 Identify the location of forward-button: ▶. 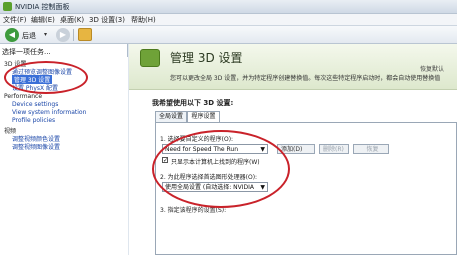
(63, 35).